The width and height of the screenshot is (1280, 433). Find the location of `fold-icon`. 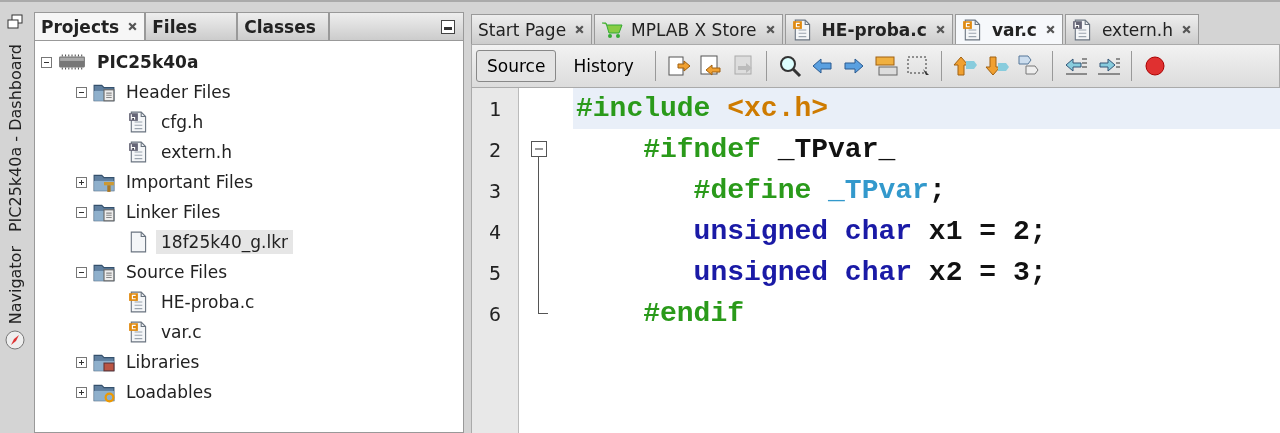

fold-icon is located at coordinates (539, 149).